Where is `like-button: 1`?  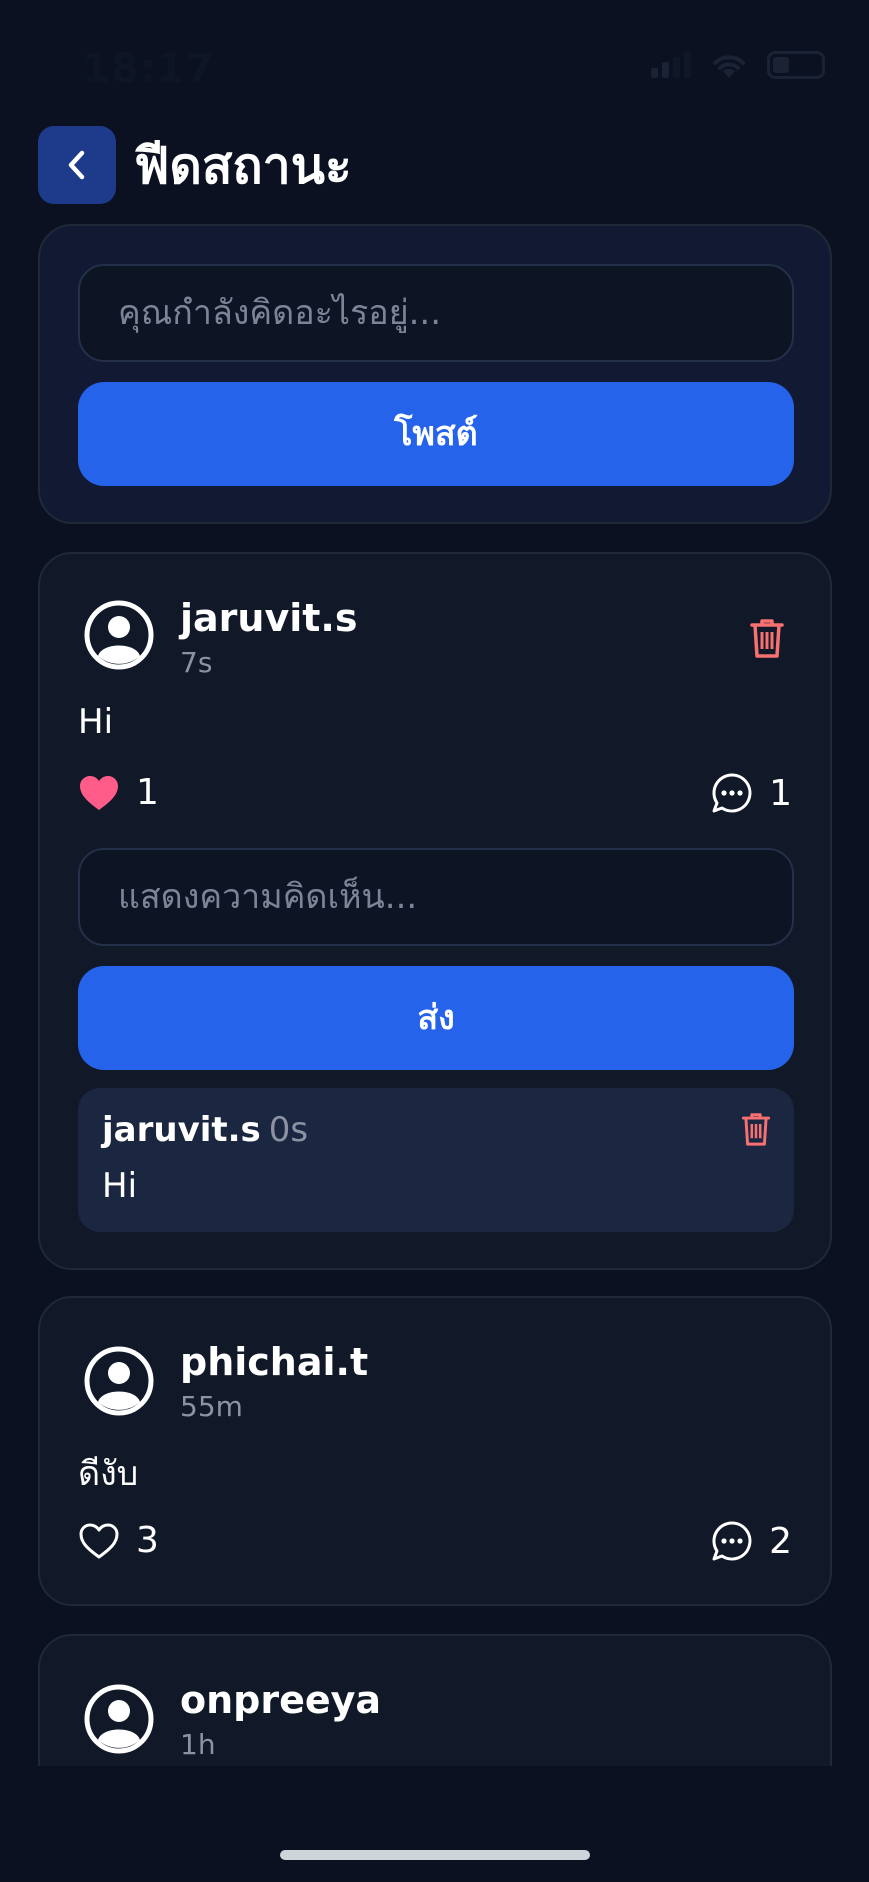
like-button: 1 is located at coordinates (118, 792).